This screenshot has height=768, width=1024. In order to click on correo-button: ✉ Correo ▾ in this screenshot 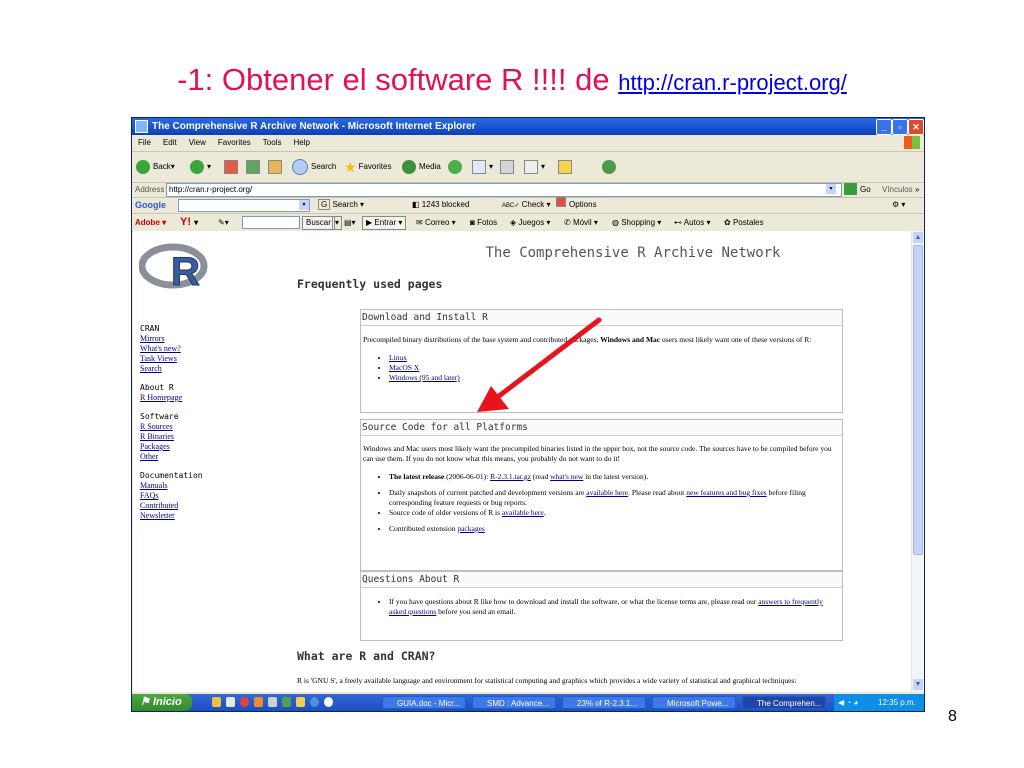, I will do `click(436, 222)`.